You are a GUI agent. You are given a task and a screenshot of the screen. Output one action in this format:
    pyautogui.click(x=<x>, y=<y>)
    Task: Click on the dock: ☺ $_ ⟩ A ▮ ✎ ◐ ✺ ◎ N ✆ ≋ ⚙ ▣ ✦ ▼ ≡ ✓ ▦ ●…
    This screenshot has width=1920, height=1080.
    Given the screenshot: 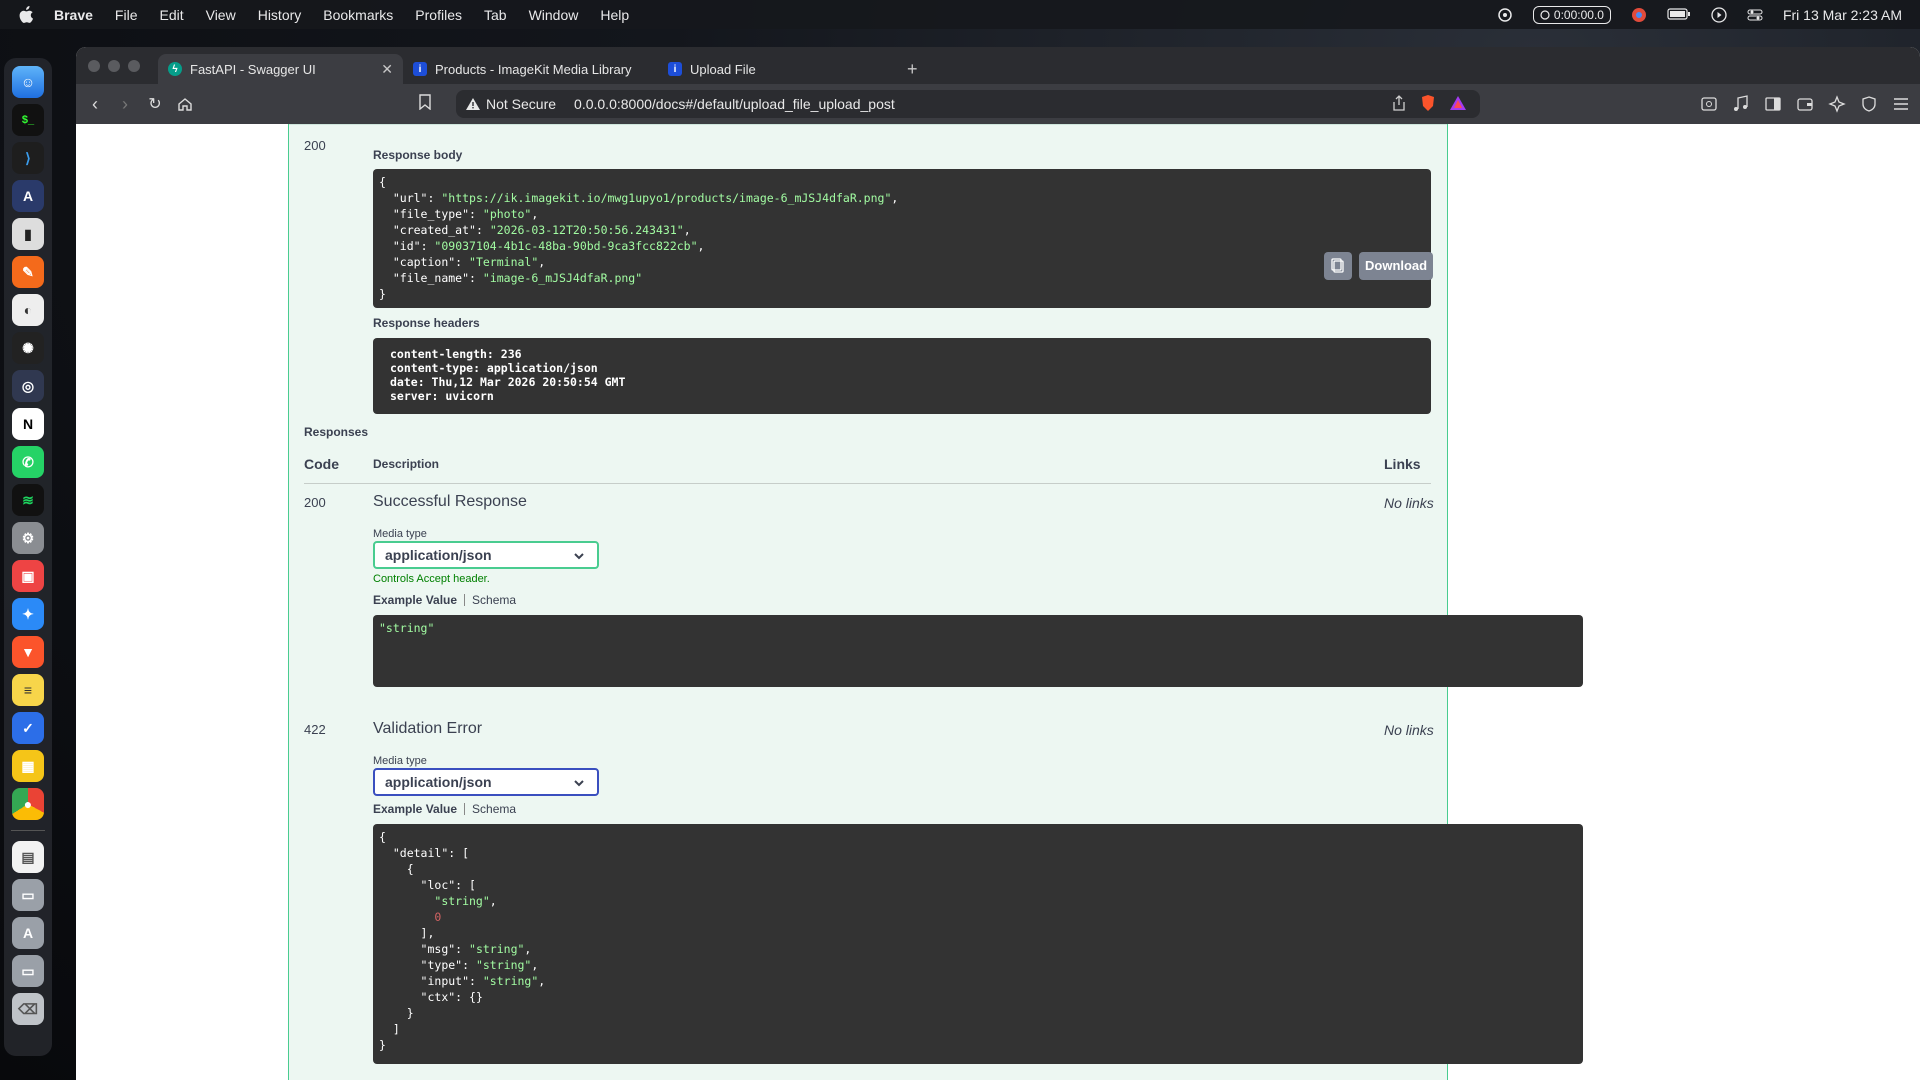 What is the action you would take?
    pyautogui.click(x=28, y=557)
    